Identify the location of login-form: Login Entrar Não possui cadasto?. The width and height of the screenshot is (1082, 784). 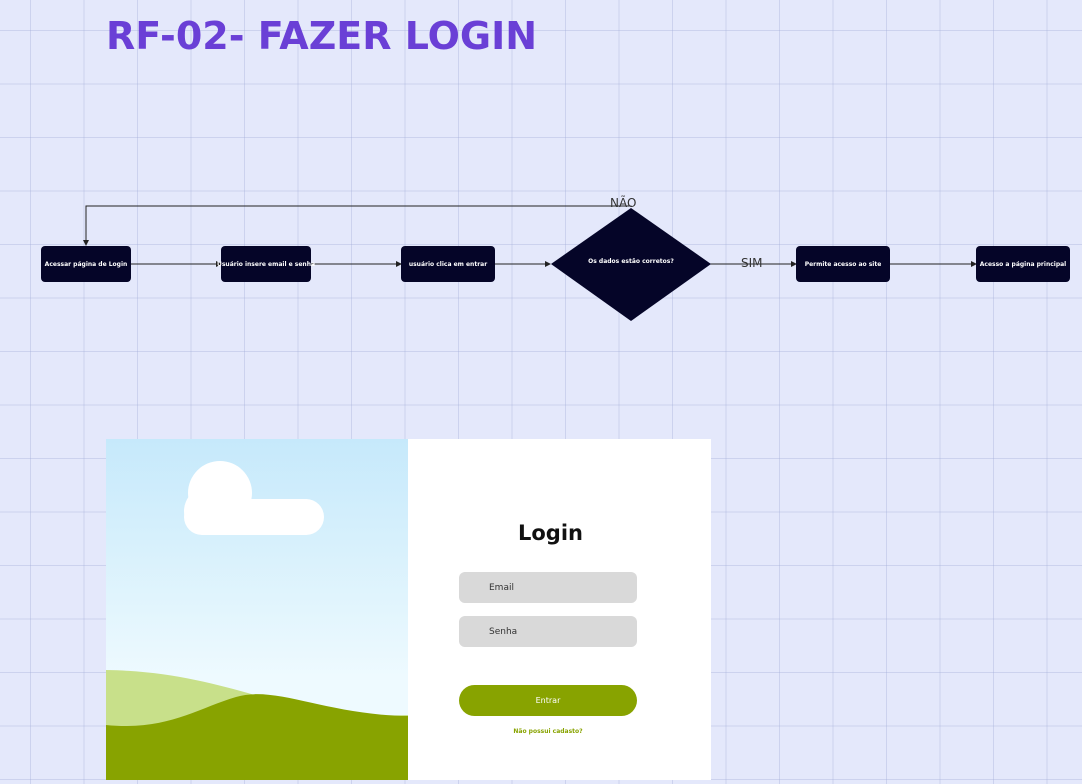
(559, 609).